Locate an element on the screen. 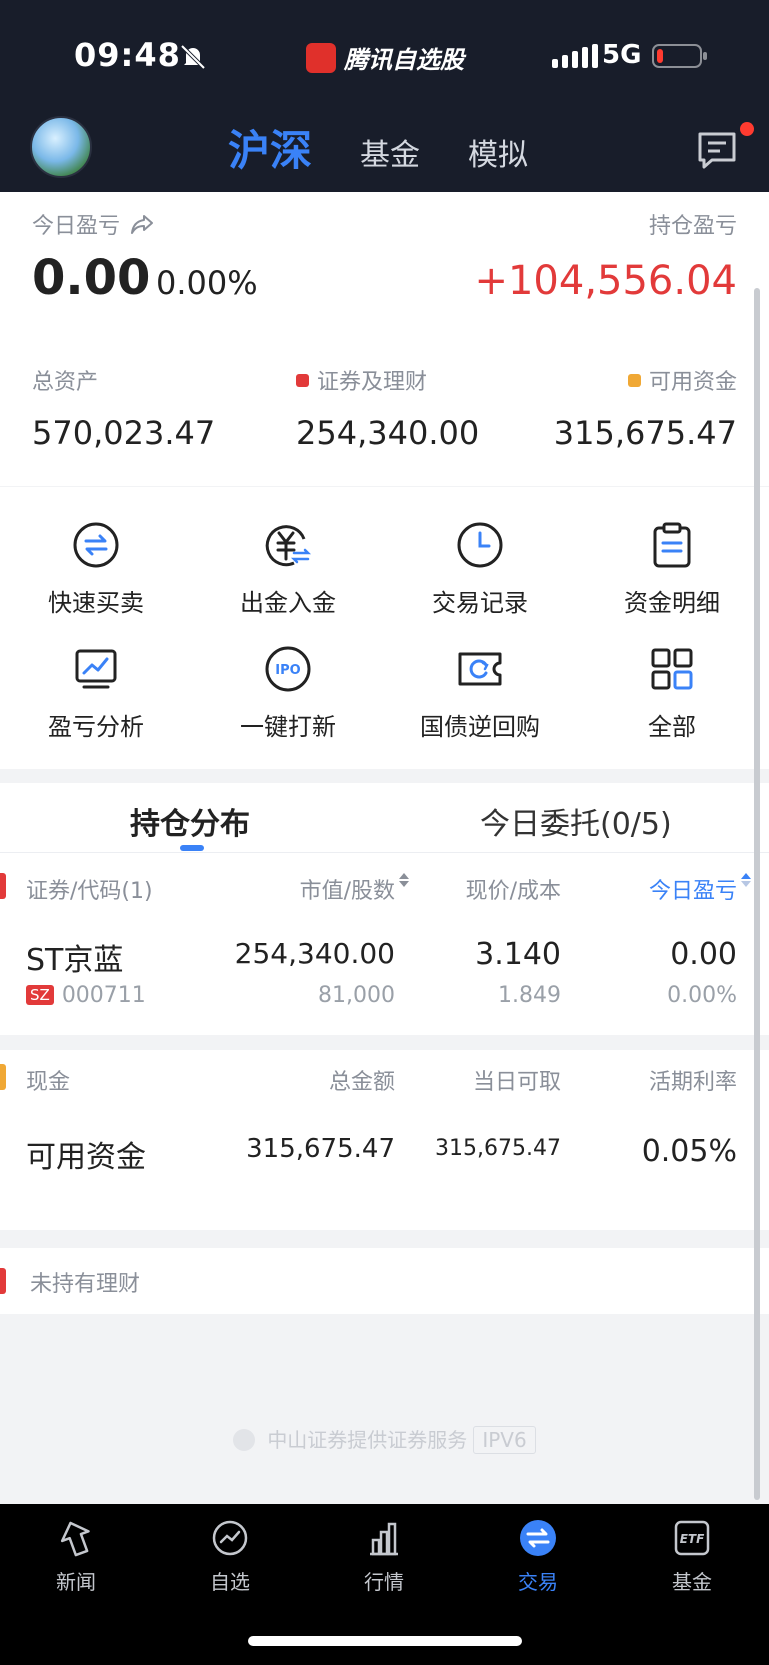 The height and width of the screenshot is (1665, 769). total-assets: 总资产 570,023.47 is located at coordinates (123, 408).